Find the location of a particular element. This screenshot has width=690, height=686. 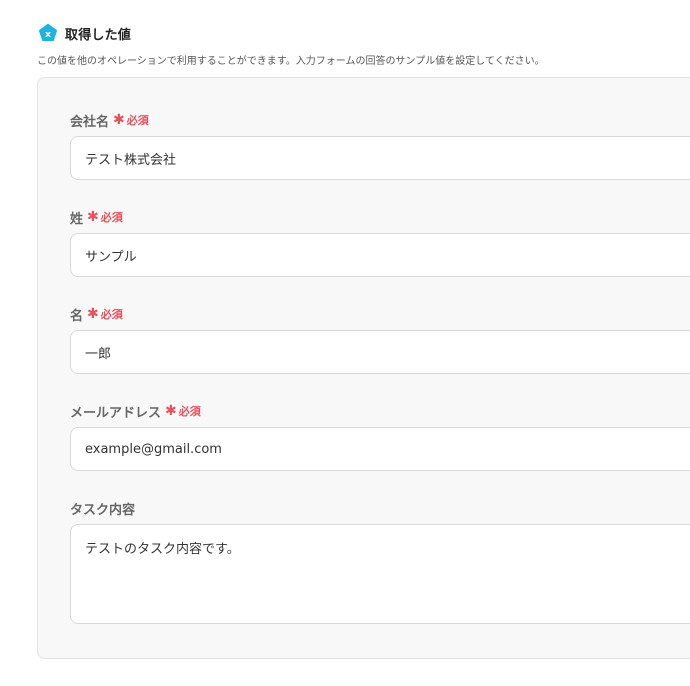

field-label-text: タスク内容 is located at coordinates (103, 510).